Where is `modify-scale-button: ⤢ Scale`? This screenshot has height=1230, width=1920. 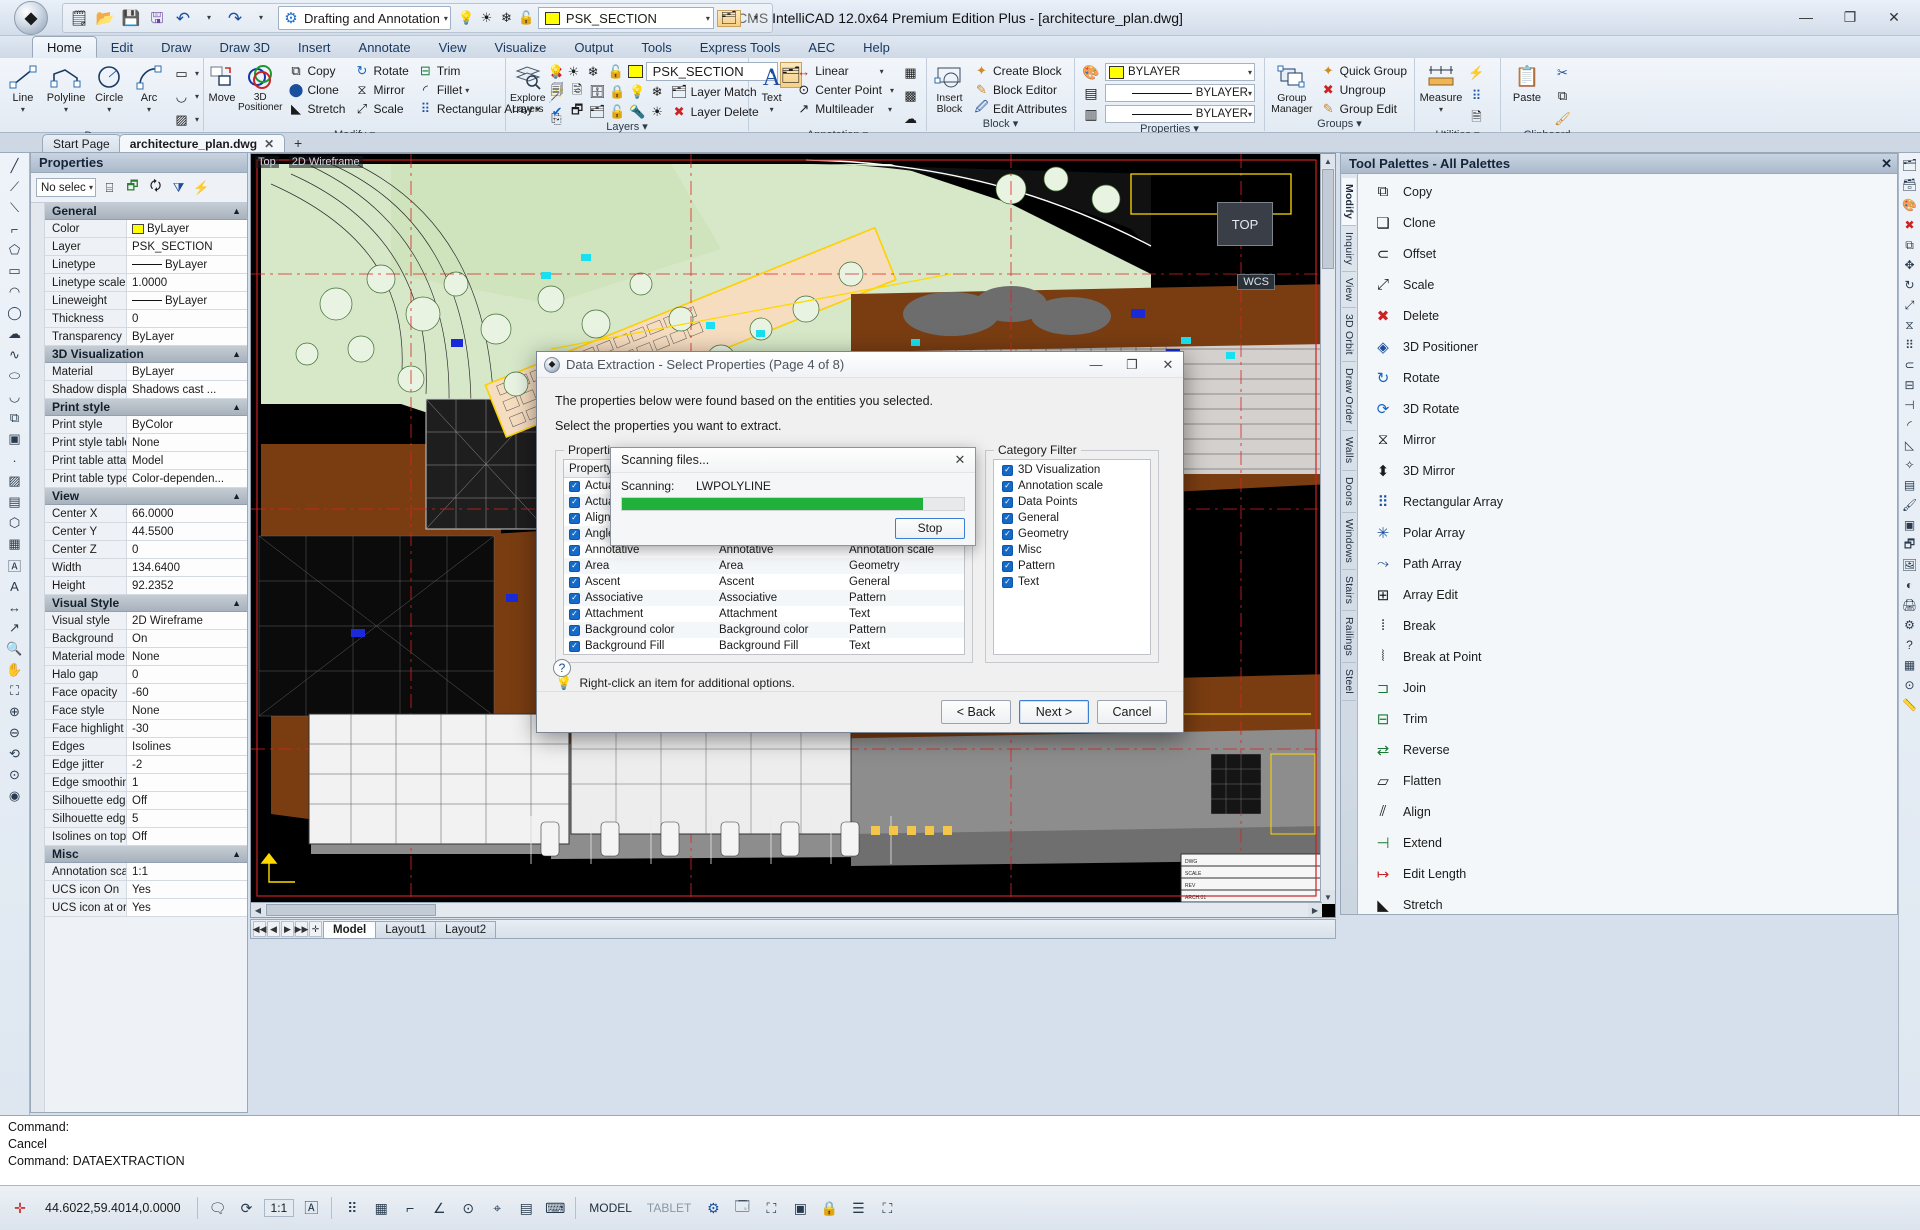 modify-scale-button: ⤢ Scale is located at coordinates (380, 109).